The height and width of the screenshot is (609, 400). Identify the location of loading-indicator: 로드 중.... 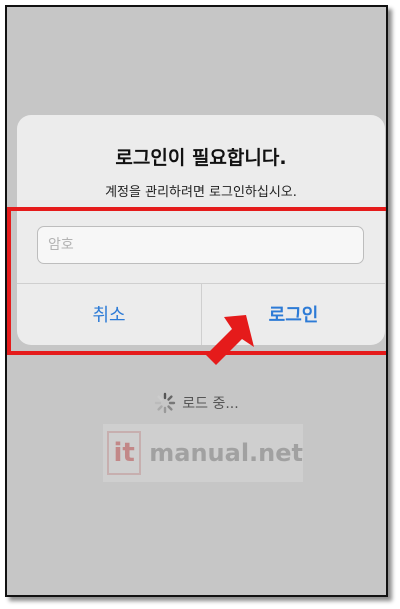
(196, 403).